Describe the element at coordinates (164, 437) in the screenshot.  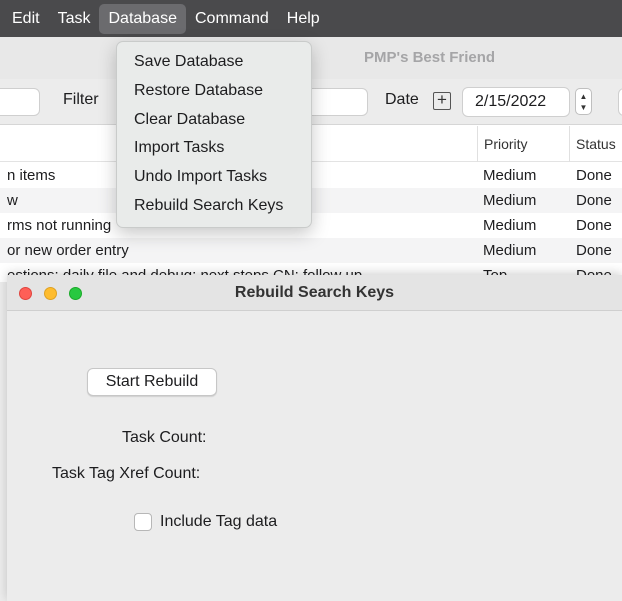
I see `task-count-label: Task Count:` at that location.